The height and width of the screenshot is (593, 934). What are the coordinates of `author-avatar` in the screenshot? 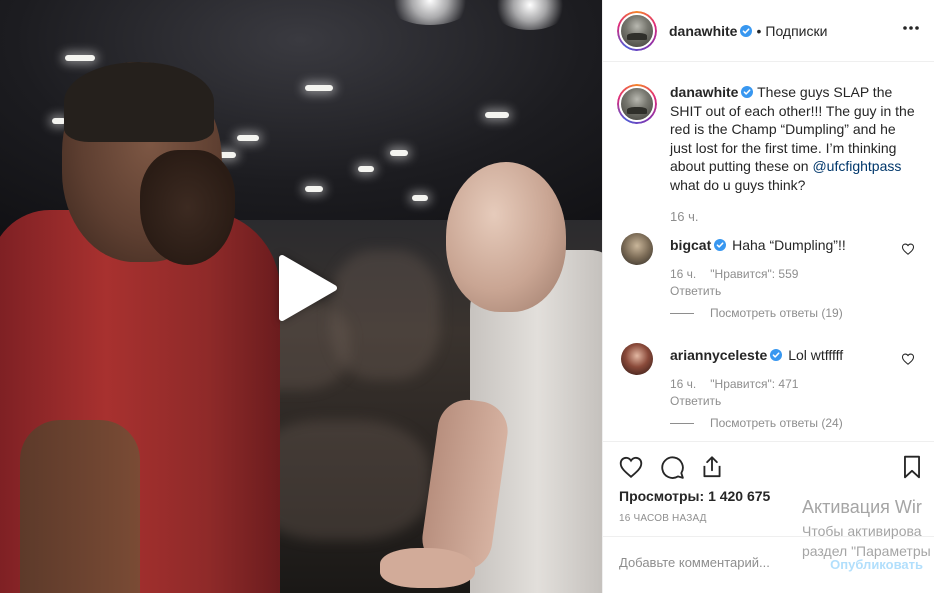 It's located at (637, 30).